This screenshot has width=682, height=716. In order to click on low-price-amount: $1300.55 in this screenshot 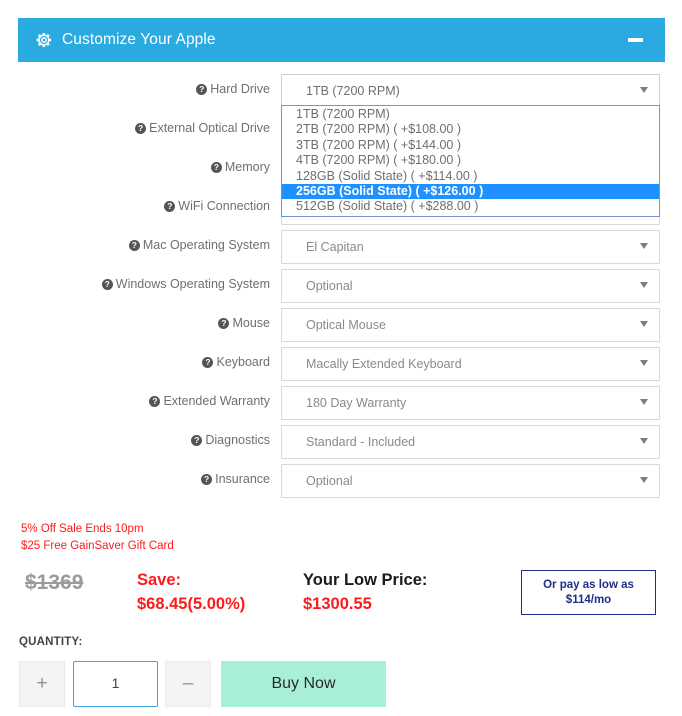, I will do `click(337, 604)`.